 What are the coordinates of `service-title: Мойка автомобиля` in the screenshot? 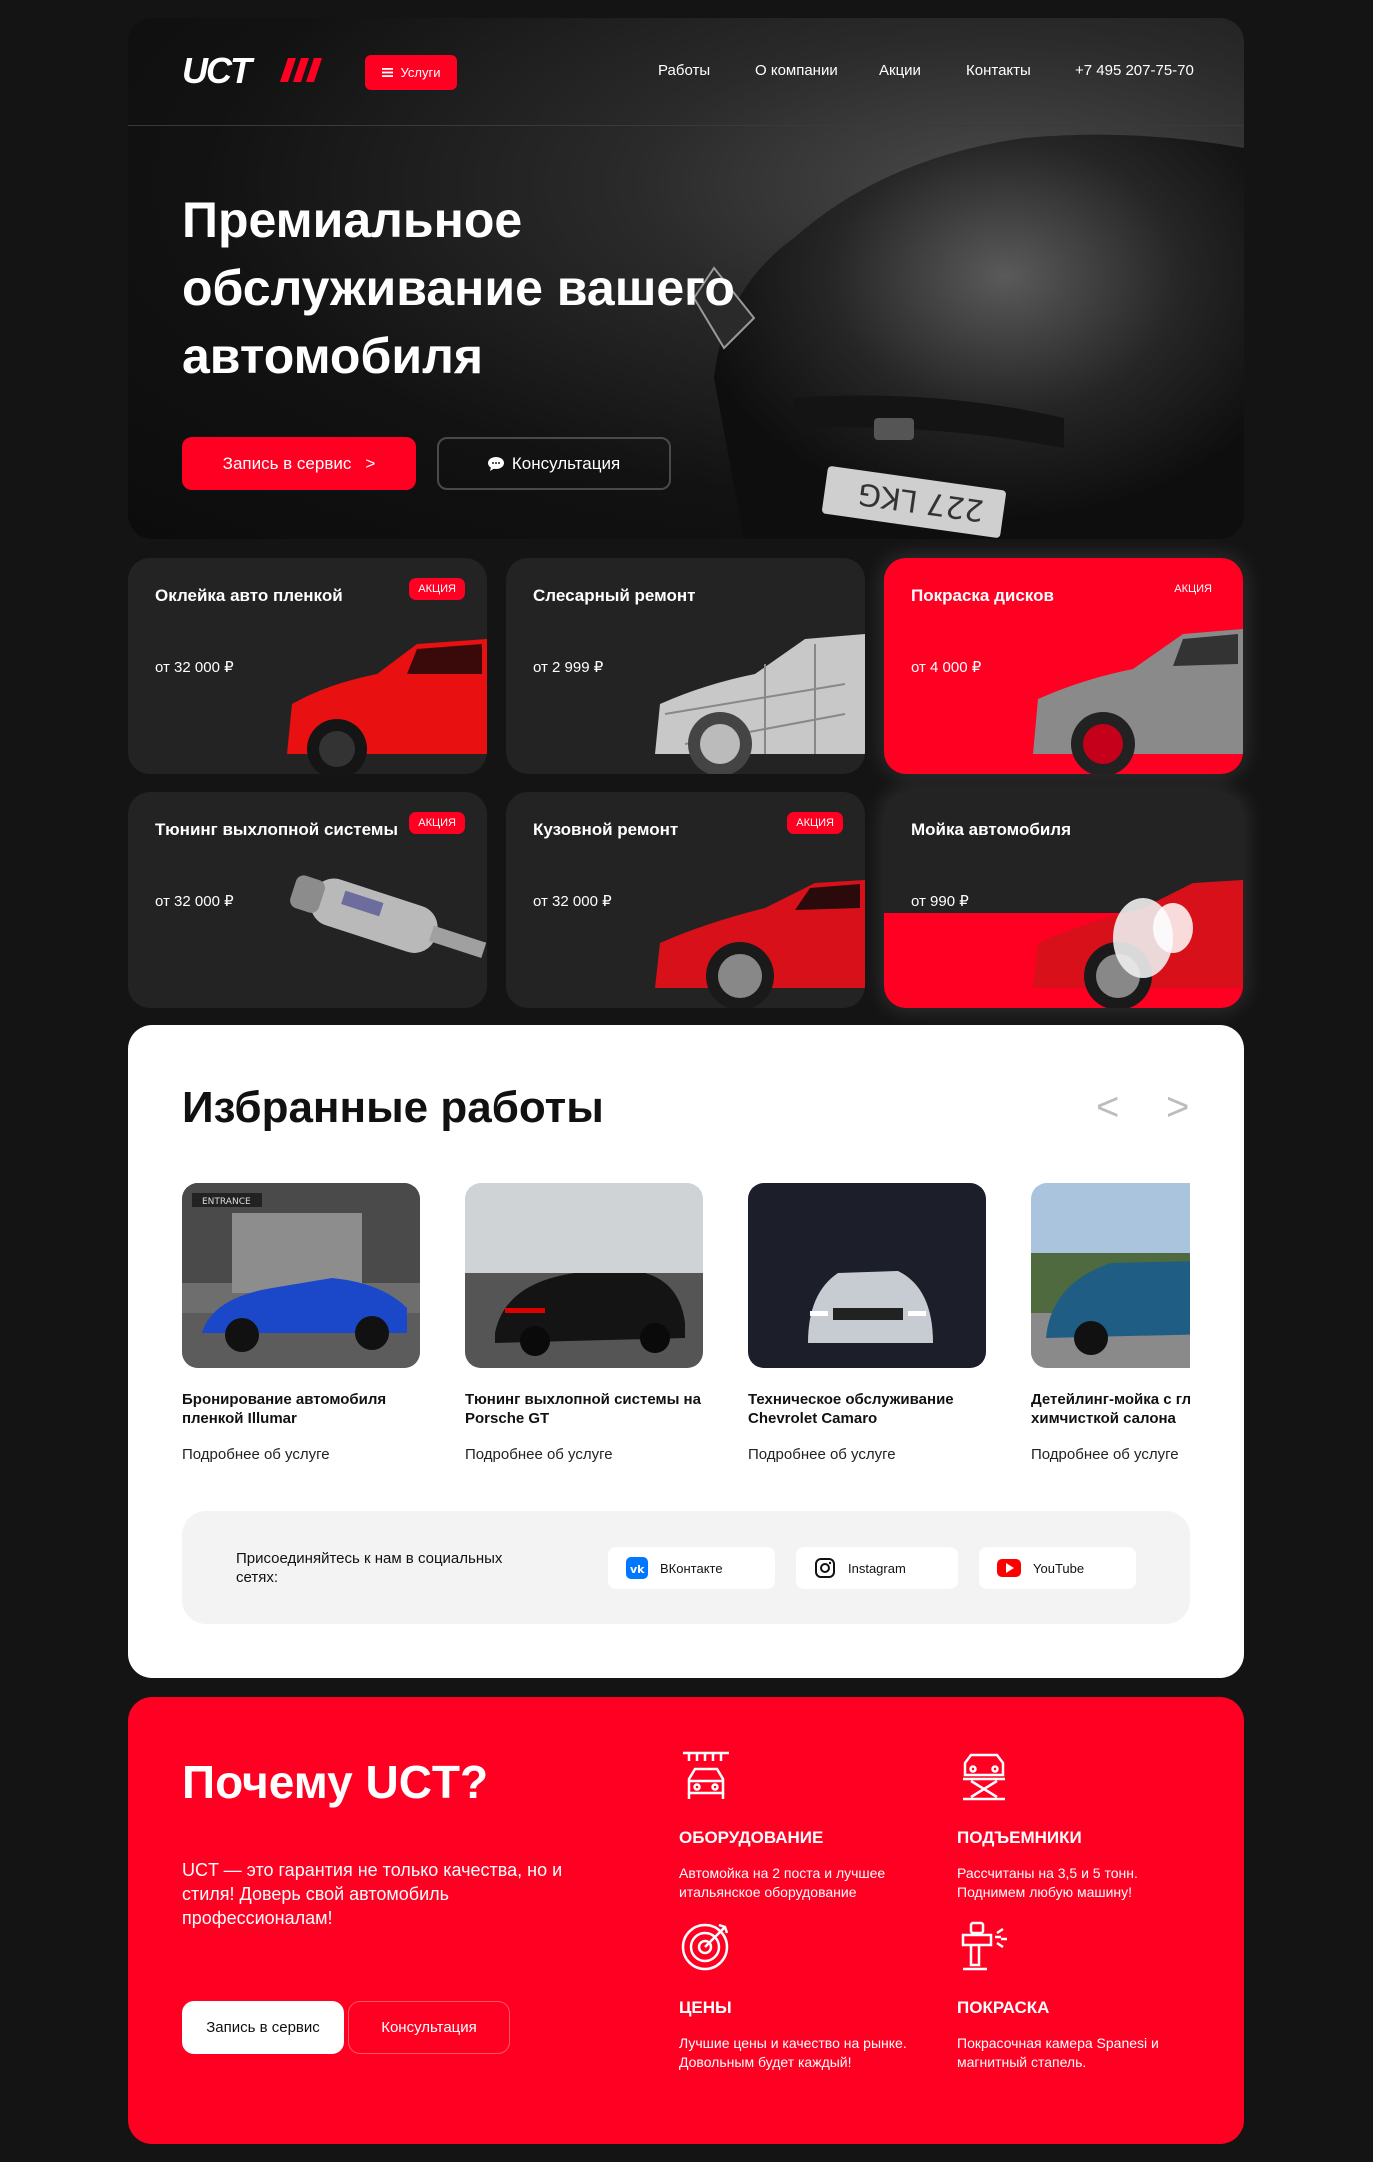 It's located at (991, 829).